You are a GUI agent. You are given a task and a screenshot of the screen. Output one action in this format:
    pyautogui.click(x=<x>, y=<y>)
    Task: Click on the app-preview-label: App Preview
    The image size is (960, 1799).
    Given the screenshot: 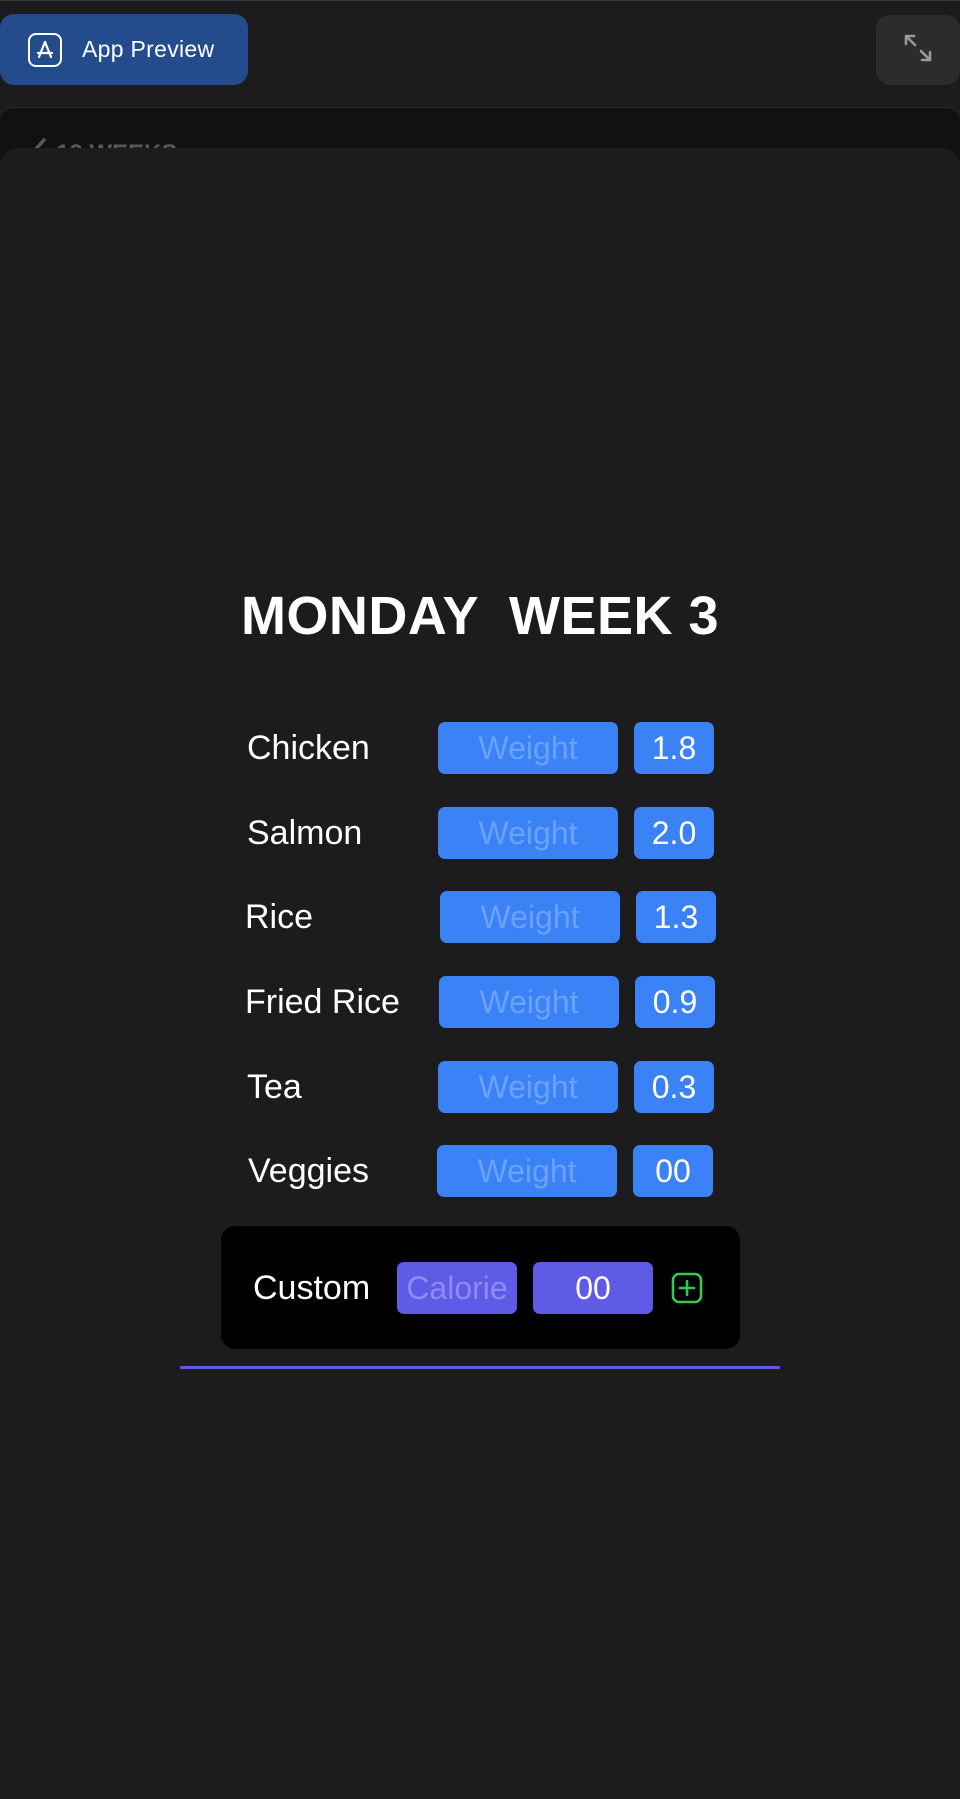 What is the action you would take?
    pyautogui.click(x=148, y=49)
    